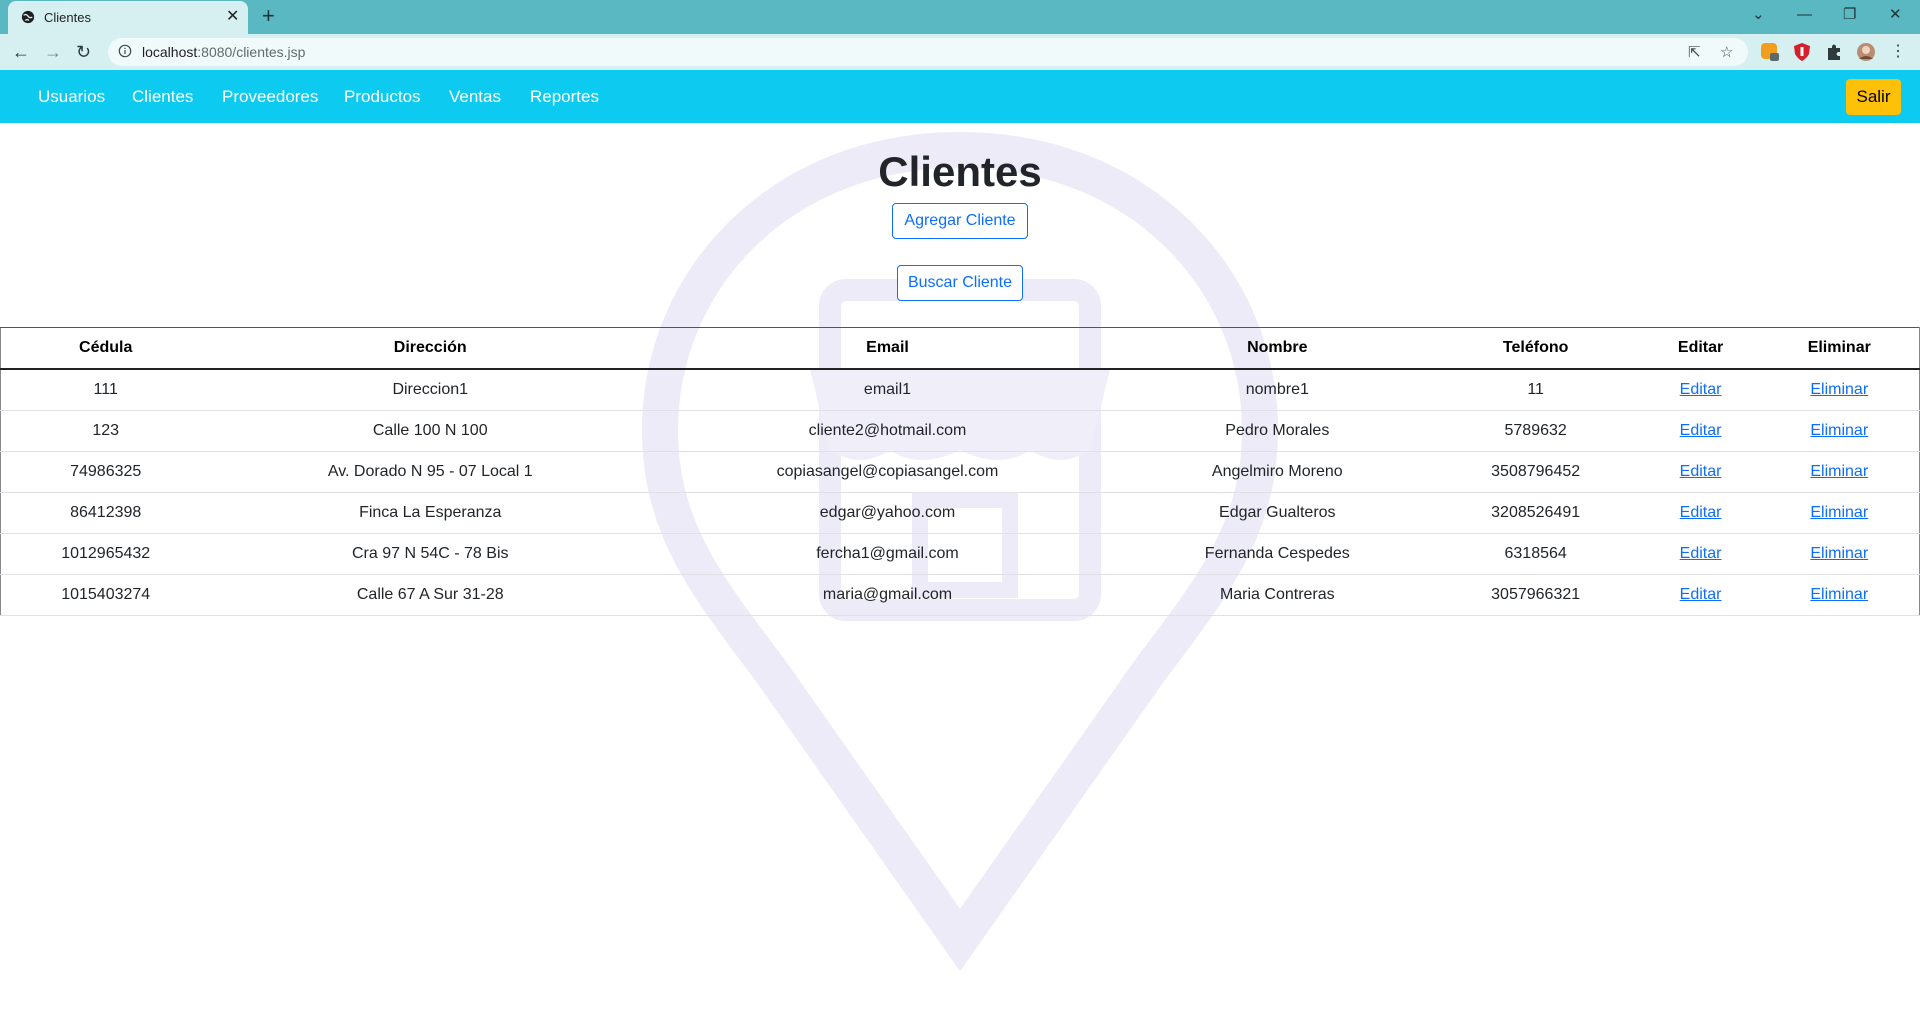  I want to click on share-icon: ⇱, so click(1694, 52).